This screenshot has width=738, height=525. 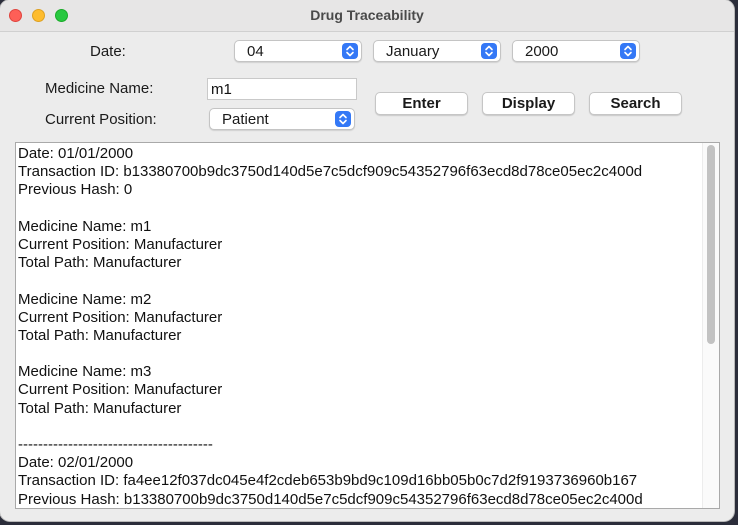 I want to click on current-position-select: Patient, so click(x=282, y=119).